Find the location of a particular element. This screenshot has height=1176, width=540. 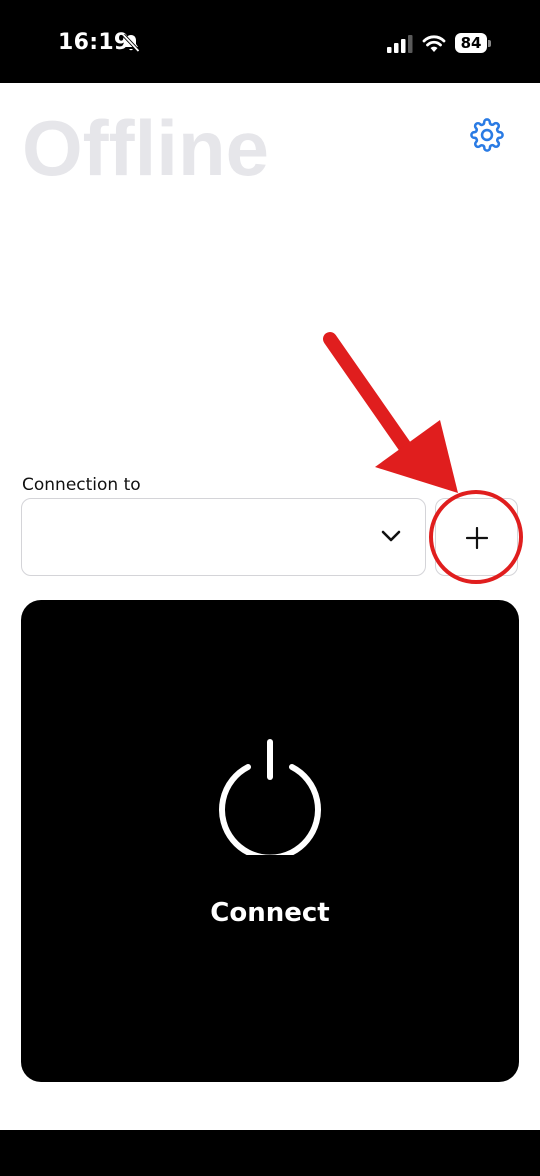

add-connection-button is located at coordinates (476, 537).